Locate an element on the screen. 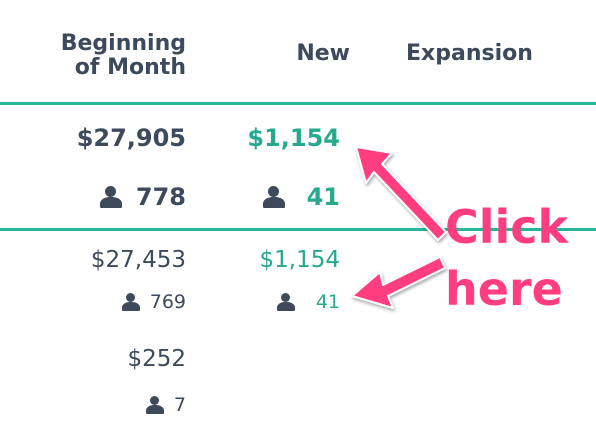 The height and width of the screenshot is (436, 596). column-header-beginning-line2: of Month is located at coordinates (130, 67).